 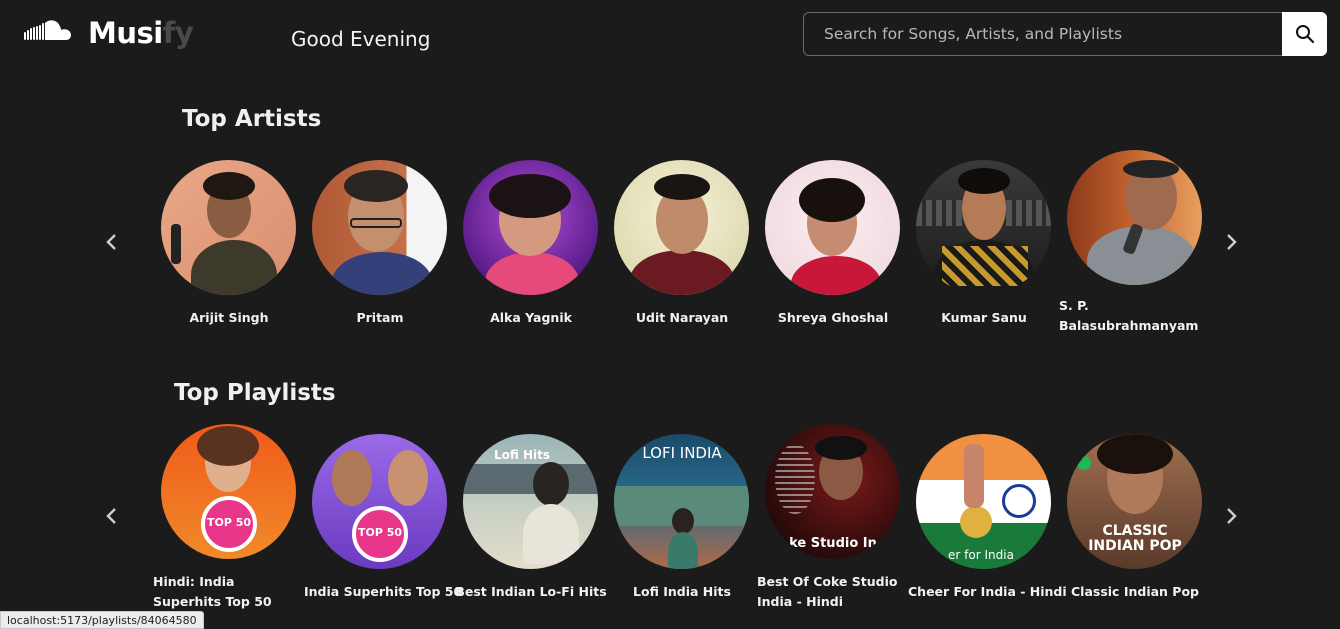 What do you see at coordinates (229, 317) in the screenshot?
I see `artist-name: Arijit Singh` at bounding box center [229, 317].